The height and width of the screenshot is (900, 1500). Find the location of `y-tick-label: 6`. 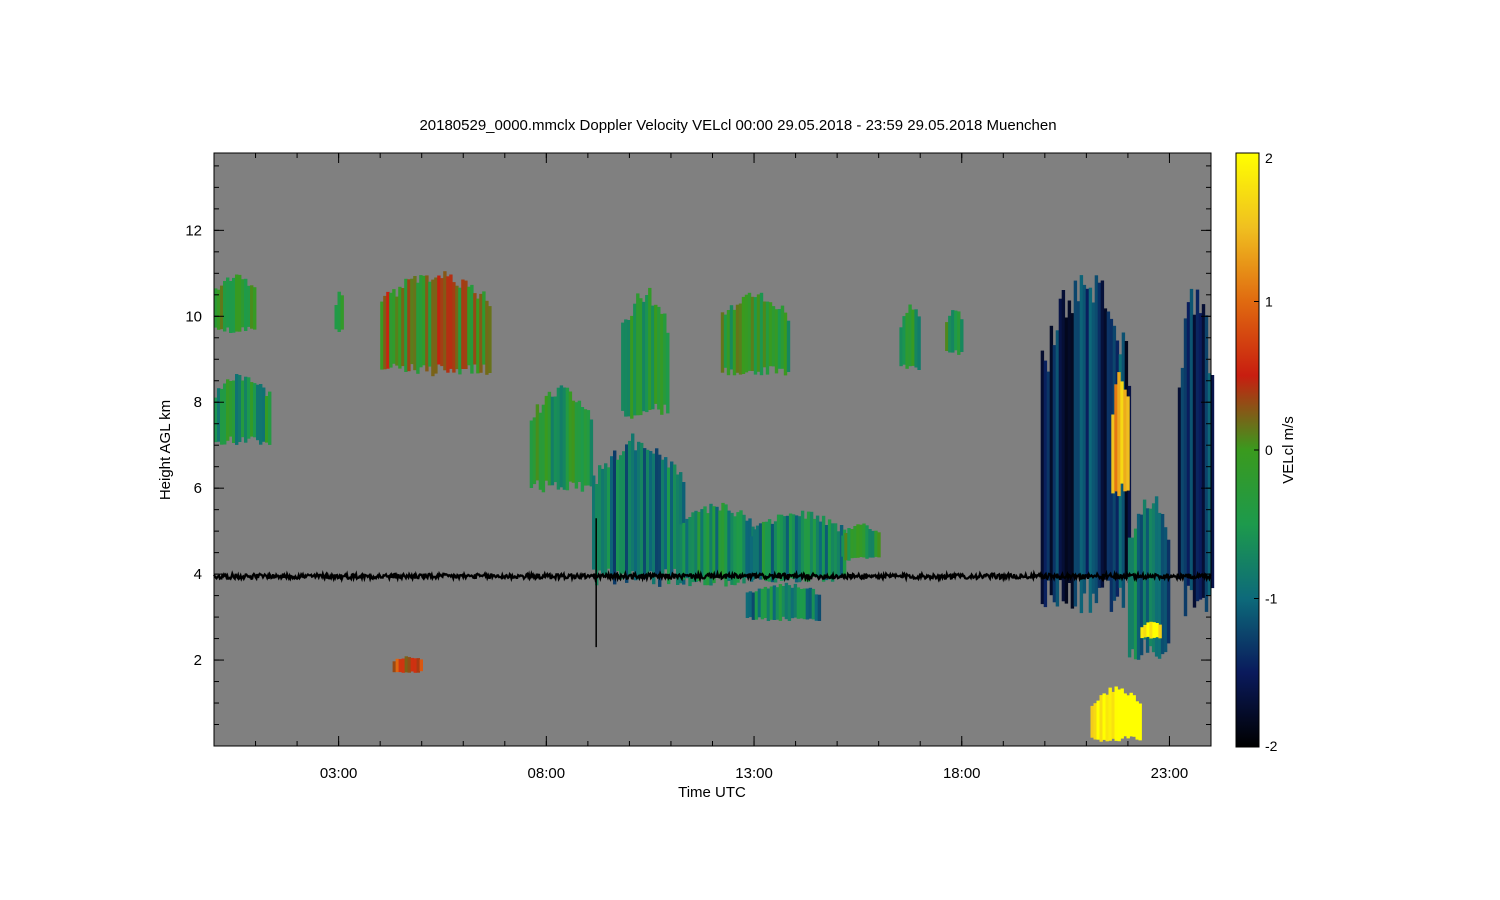

y-tick-label: 6 is located at coordinates (198, 488).